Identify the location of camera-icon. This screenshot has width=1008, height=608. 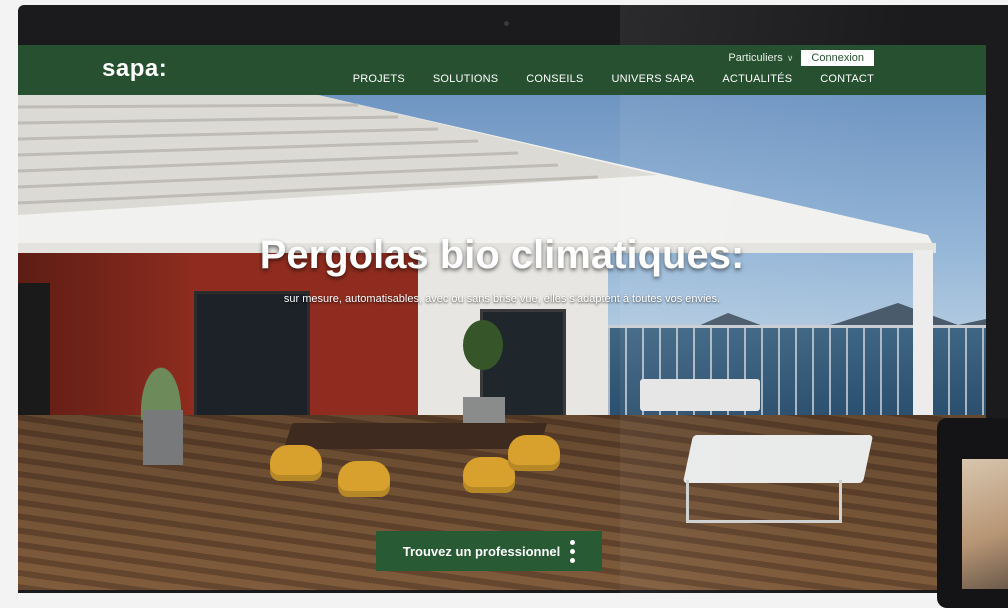
(506, 23).